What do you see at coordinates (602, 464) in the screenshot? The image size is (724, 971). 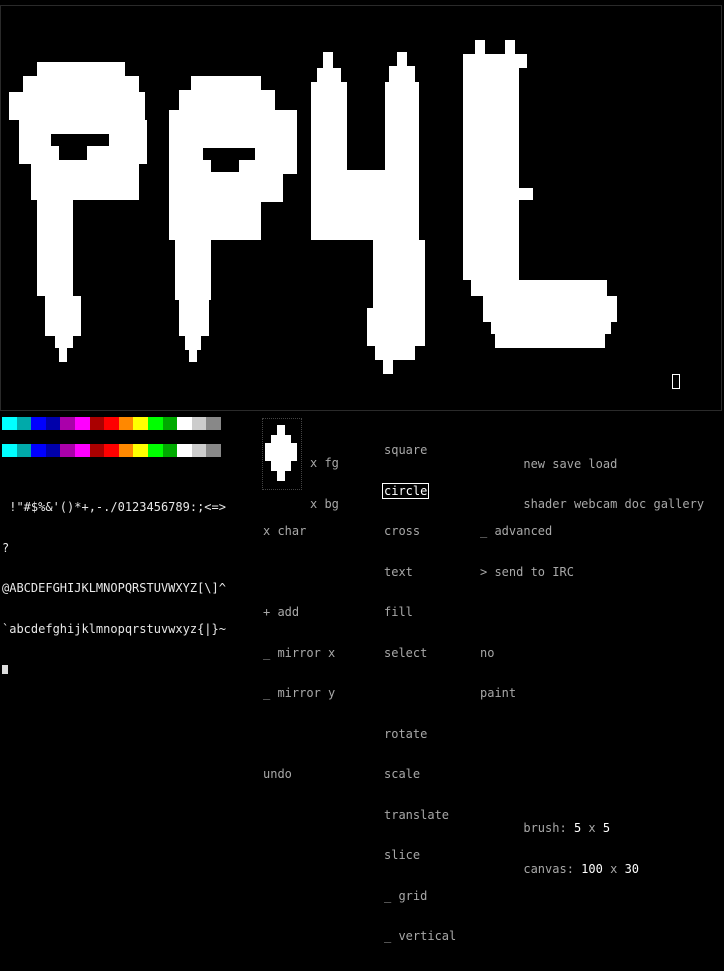 I see `load-button: load` at bounding box center [602, 464].